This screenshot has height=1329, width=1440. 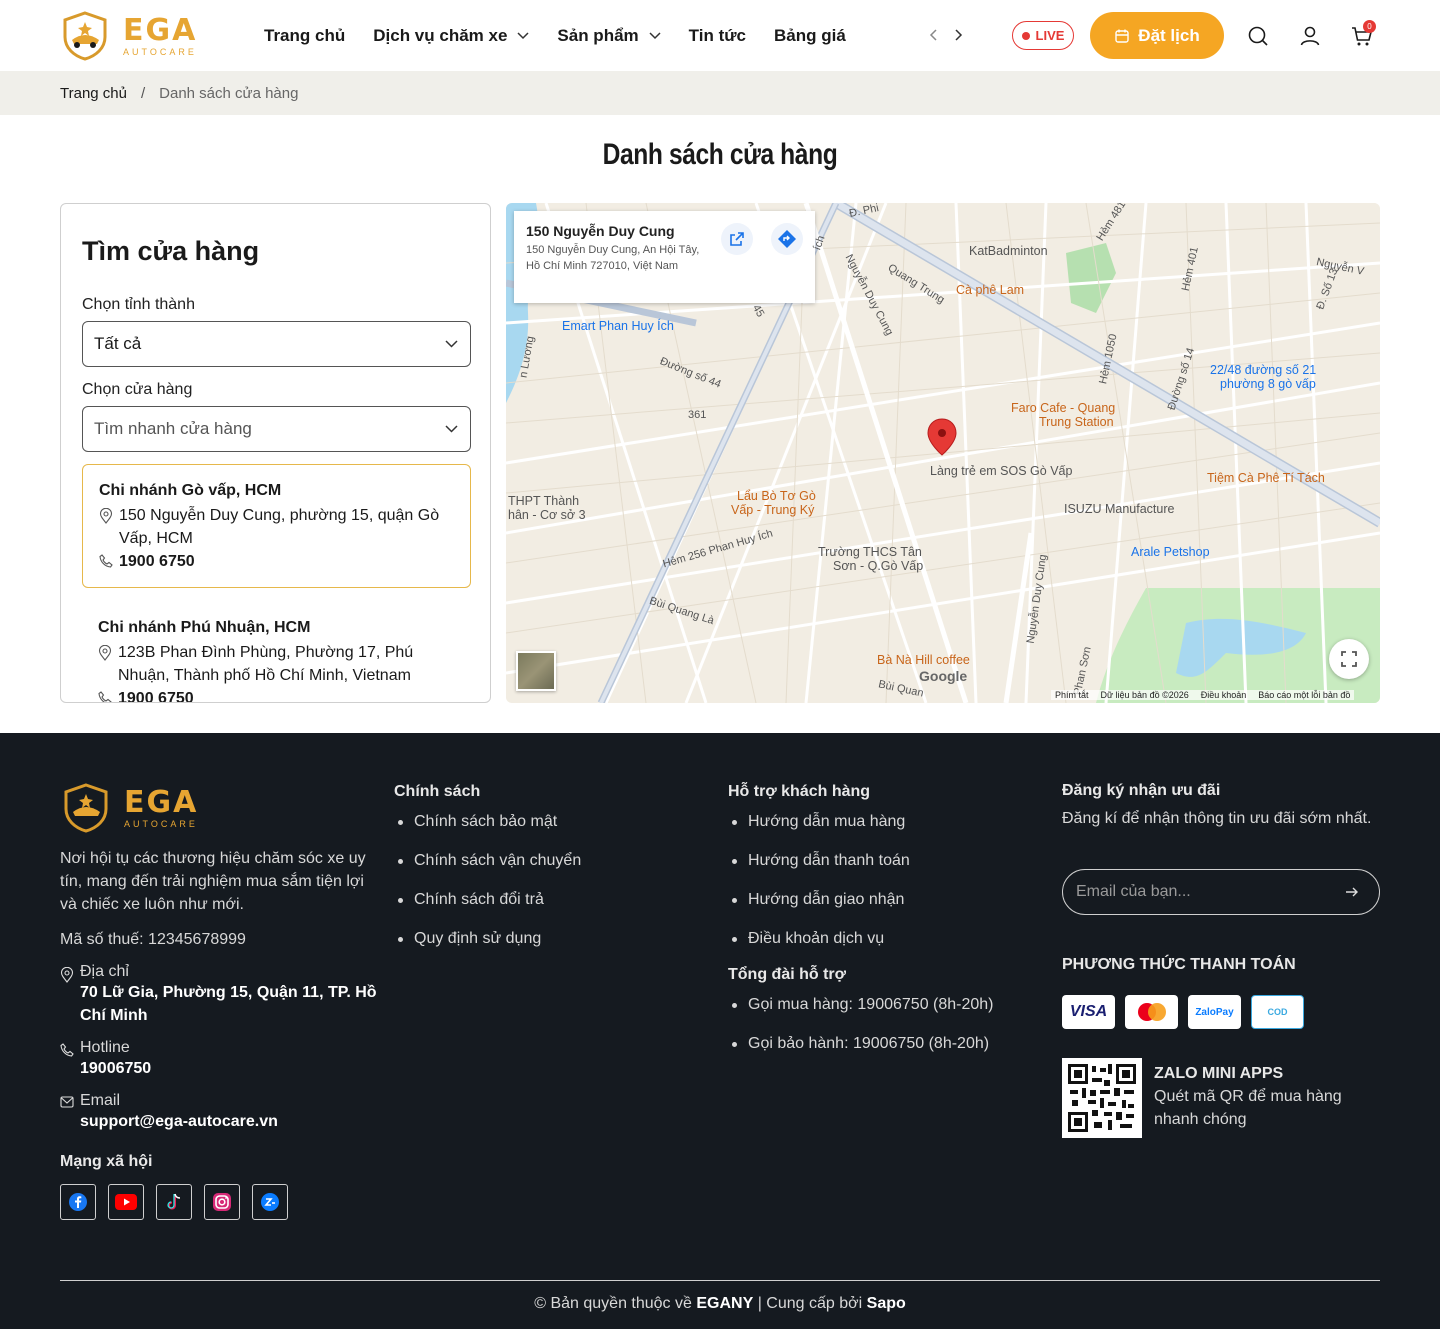 I want to click on map-poi: Sơn - Q.Gò Vấp, so click(x=878, y=566).